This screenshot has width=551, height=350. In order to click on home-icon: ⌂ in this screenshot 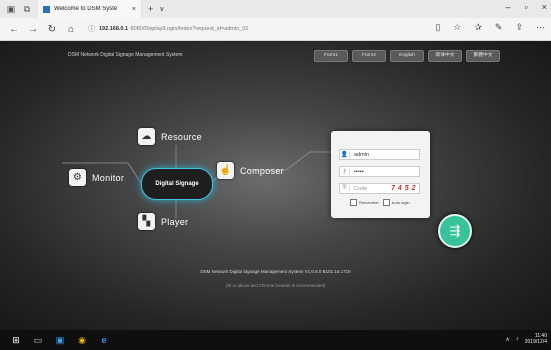, I will do `click(71, 29)`.